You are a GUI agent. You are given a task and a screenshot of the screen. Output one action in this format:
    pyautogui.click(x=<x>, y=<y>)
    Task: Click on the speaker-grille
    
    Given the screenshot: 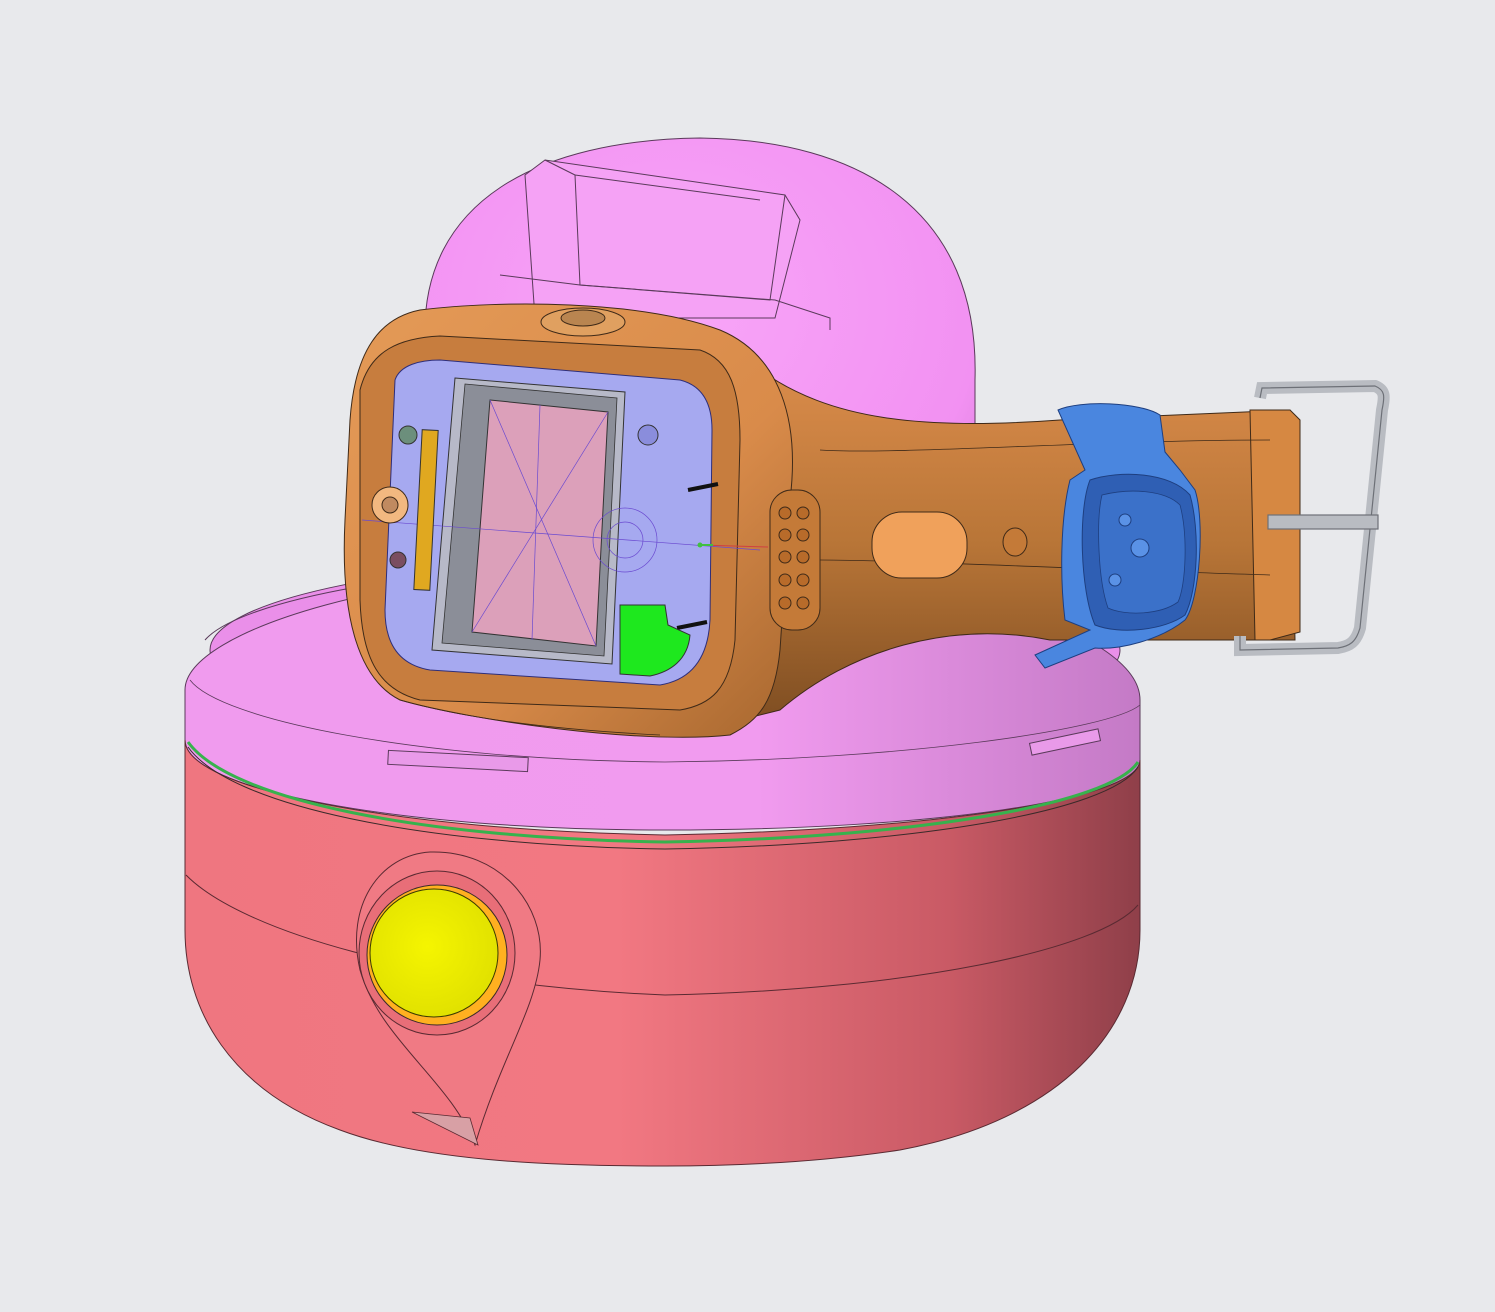 What is the action you would take?
    pyautogui.click(x=795, y=560)
    